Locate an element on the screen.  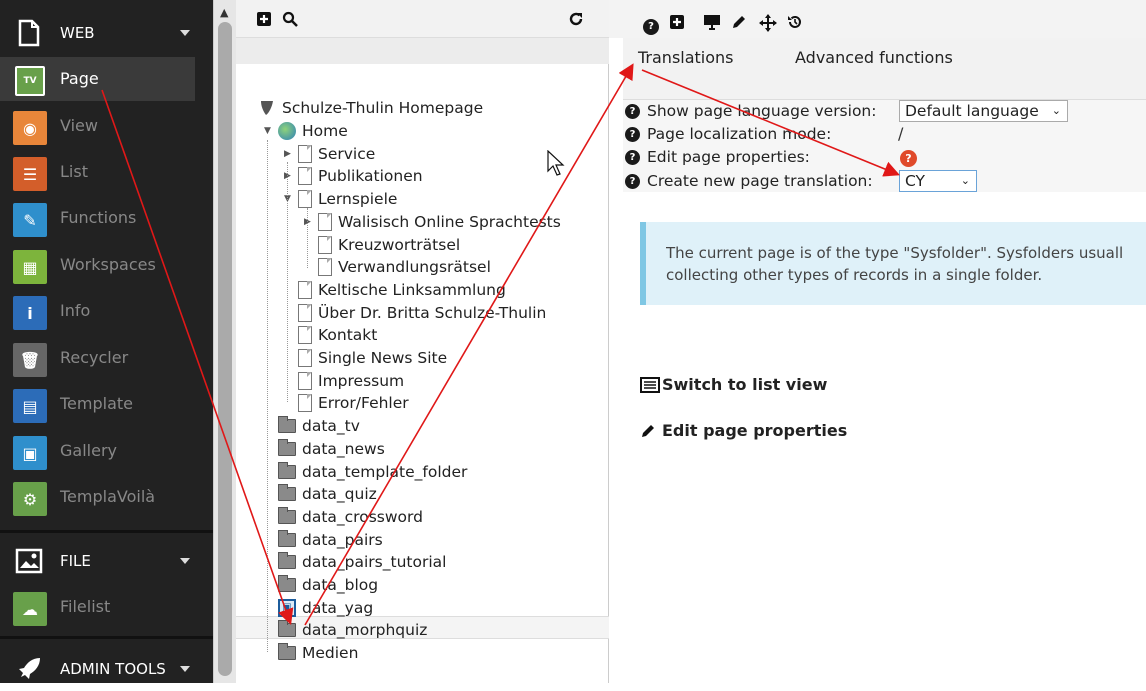
tree-node: data_pairs is located at coordinates (330, 540).